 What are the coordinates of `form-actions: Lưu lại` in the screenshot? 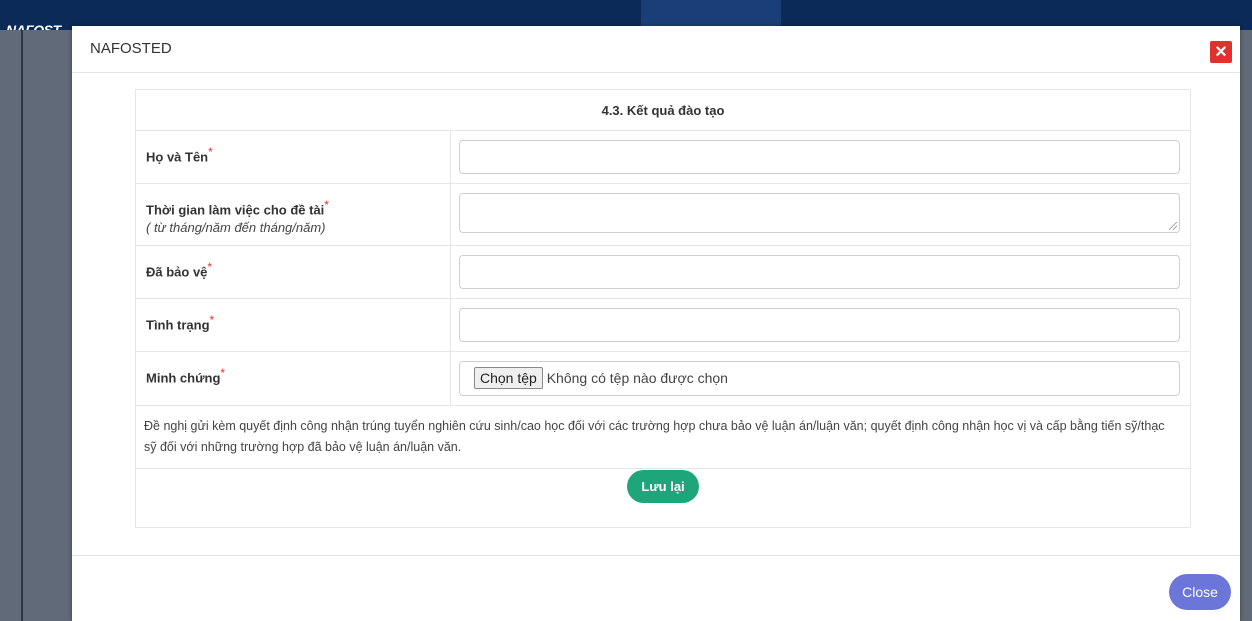 It's located at (663, 498).